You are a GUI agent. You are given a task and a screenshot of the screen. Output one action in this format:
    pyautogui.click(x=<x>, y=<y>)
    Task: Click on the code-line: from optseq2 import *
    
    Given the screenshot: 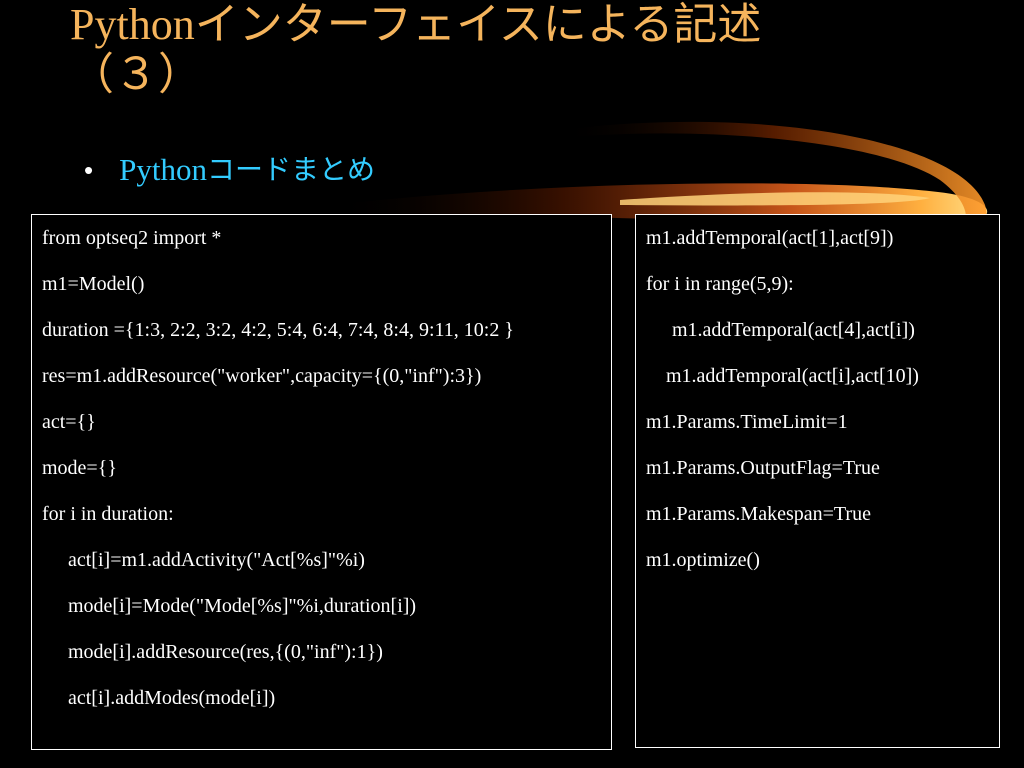 What is the action you would take?
    pyautogui.click(x=132, y=238)
    